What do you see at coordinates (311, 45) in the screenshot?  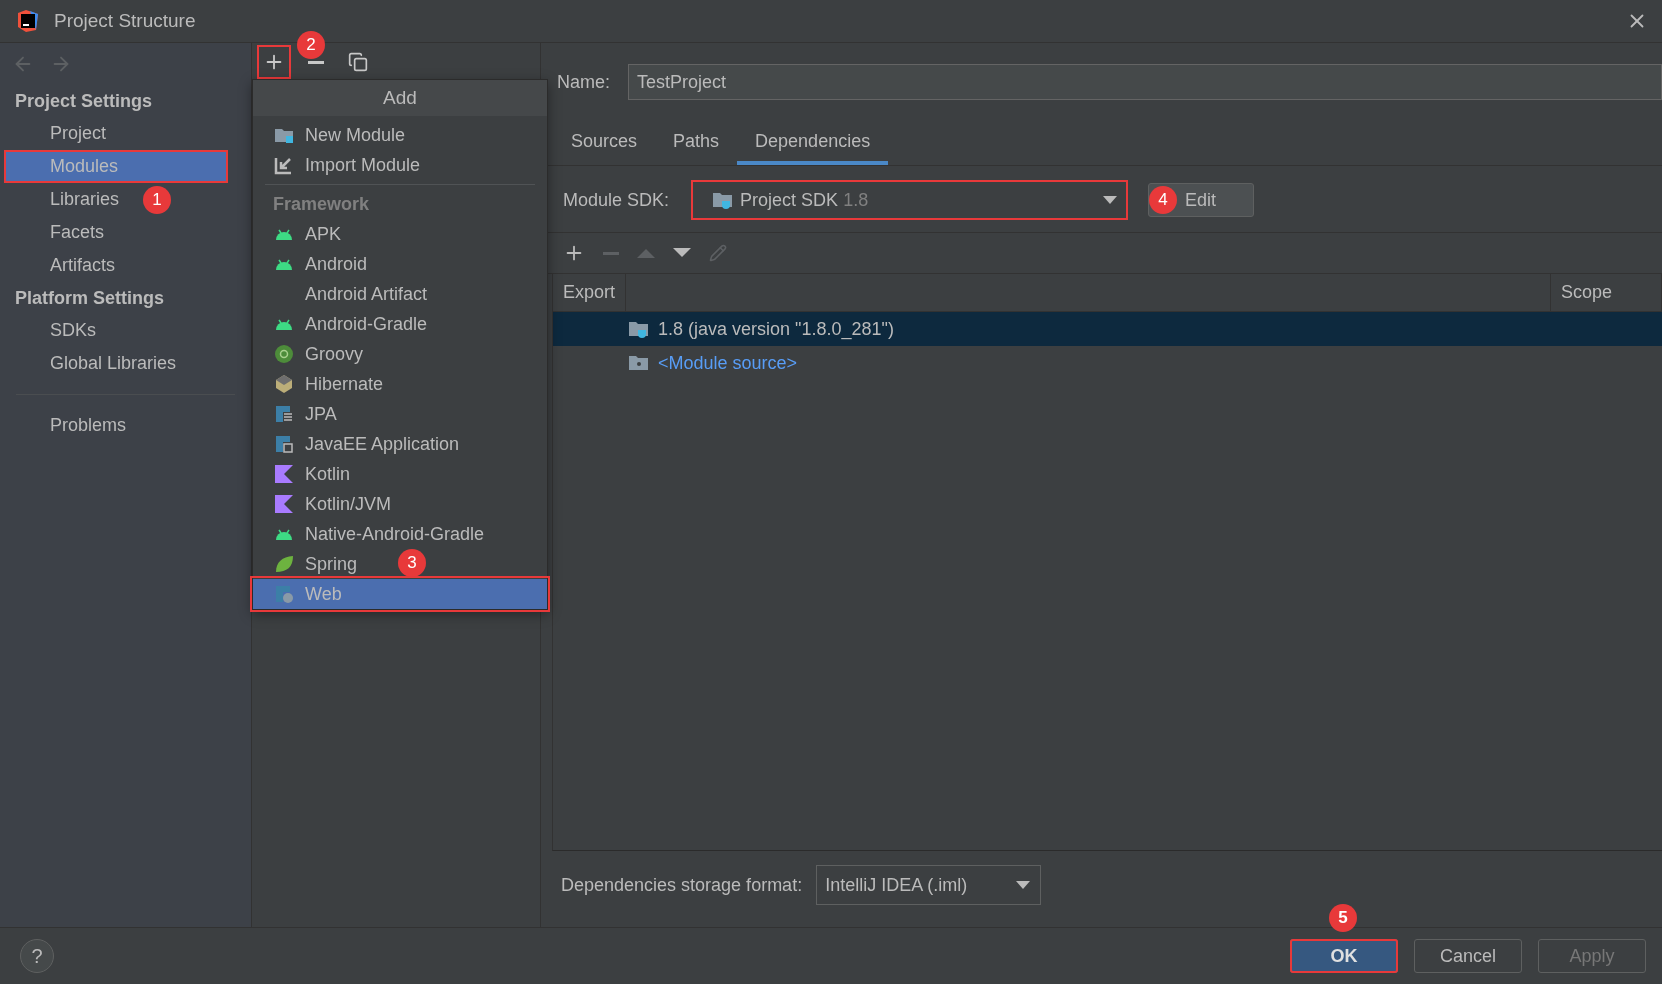 I see `step-number-badge: 2` at bounding box center [311, 45].